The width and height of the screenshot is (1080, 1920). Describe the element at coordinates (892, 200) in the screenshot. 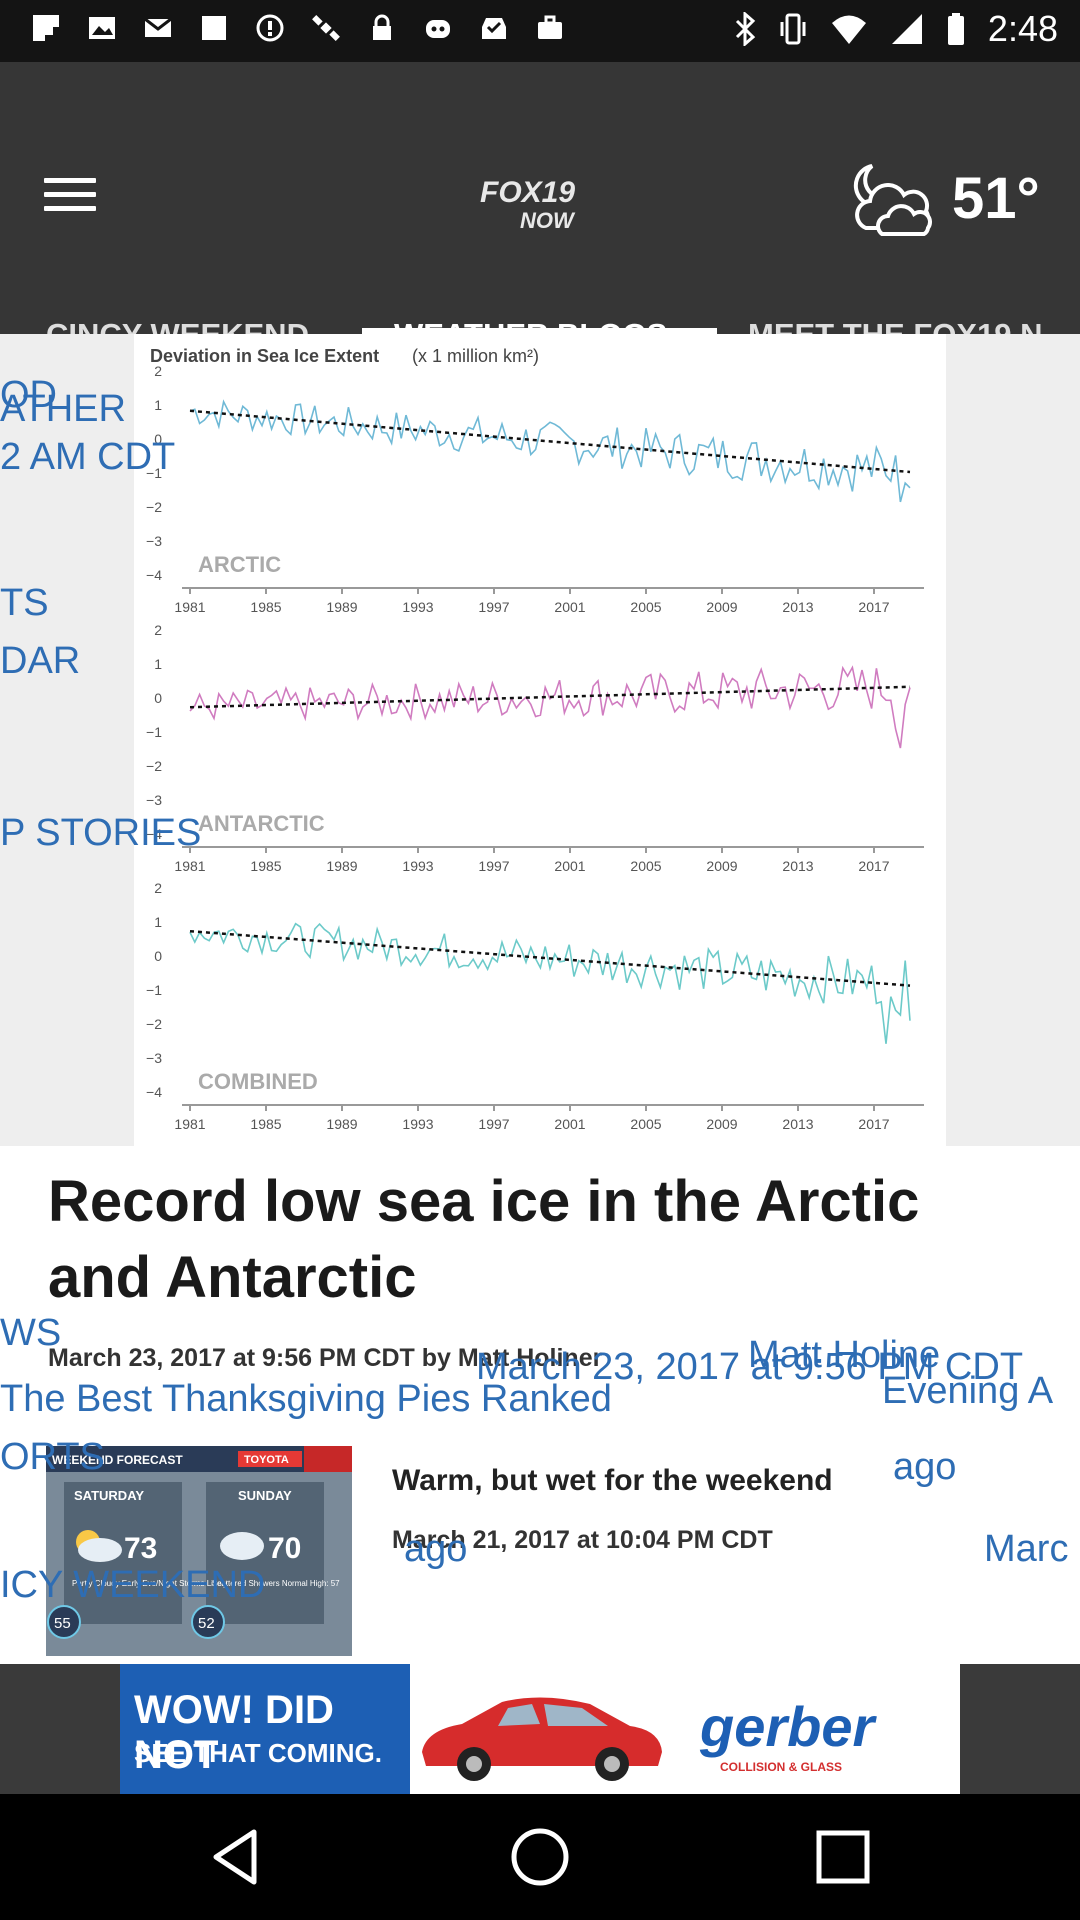

I see `partly-cloudy-night-icon` at that location.